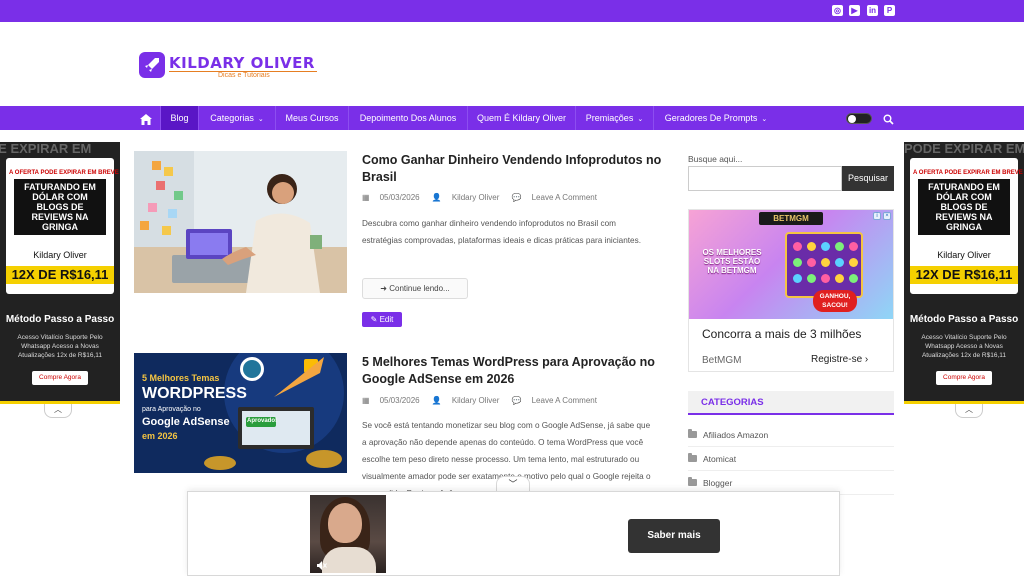 This screenshot has width=1024, height=576. Describe the element at coordinates (521, 118) in the screenshot. I see `nav-item-quem-e: Quem É Kildary Oliver` at that location.